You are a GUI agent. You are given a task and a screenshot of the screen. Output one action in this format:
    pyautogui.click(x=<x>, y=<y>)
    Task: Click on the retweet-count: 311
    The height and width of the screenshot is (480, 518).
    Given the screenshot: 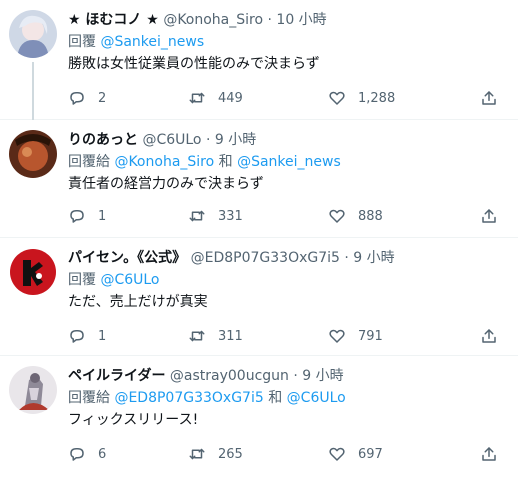 What is the action you would take?
    pyautogui.click(x=230, y=336)
    